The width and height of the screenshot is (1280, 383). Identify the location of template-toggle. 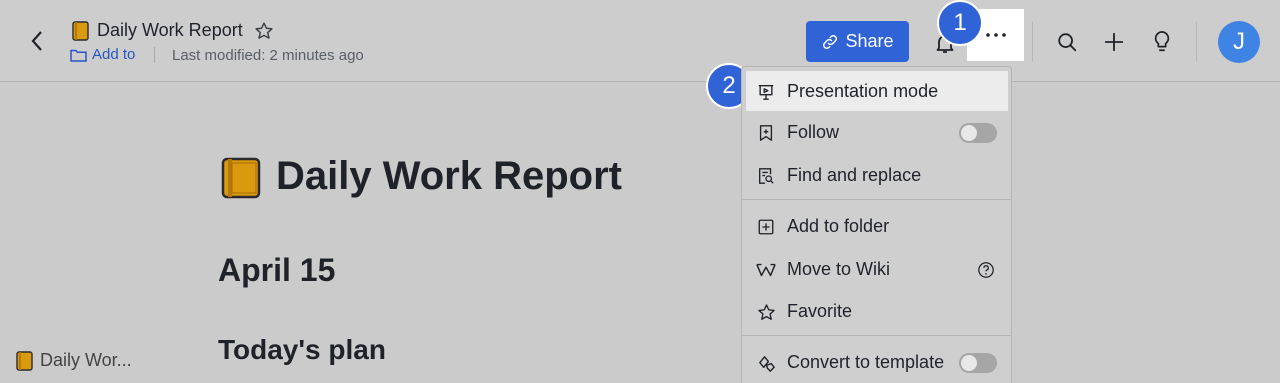
(978, 363).